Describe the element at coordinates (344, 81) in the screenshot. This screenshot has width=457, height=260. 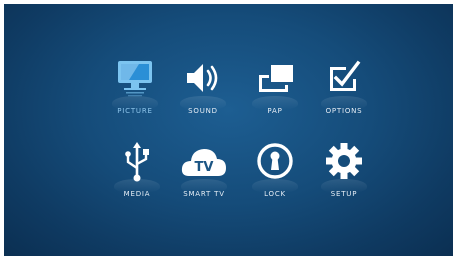
I see `checkbox-icon` at that location.